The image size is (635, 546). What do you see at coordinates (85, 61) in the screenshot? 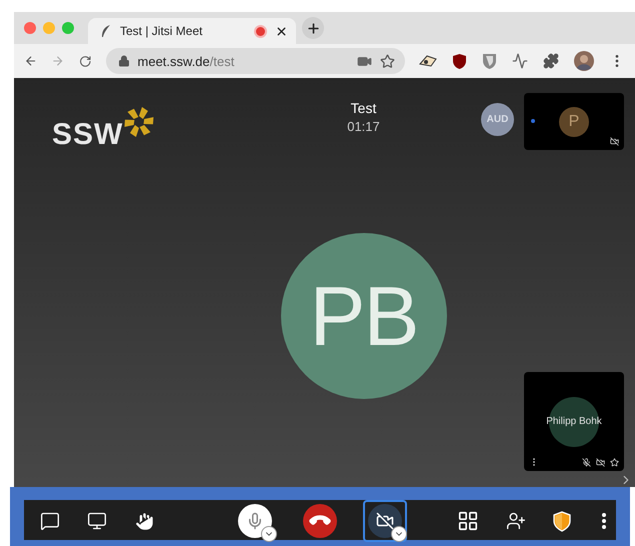
I see `reload-icon` at bounding box center [85, 61].